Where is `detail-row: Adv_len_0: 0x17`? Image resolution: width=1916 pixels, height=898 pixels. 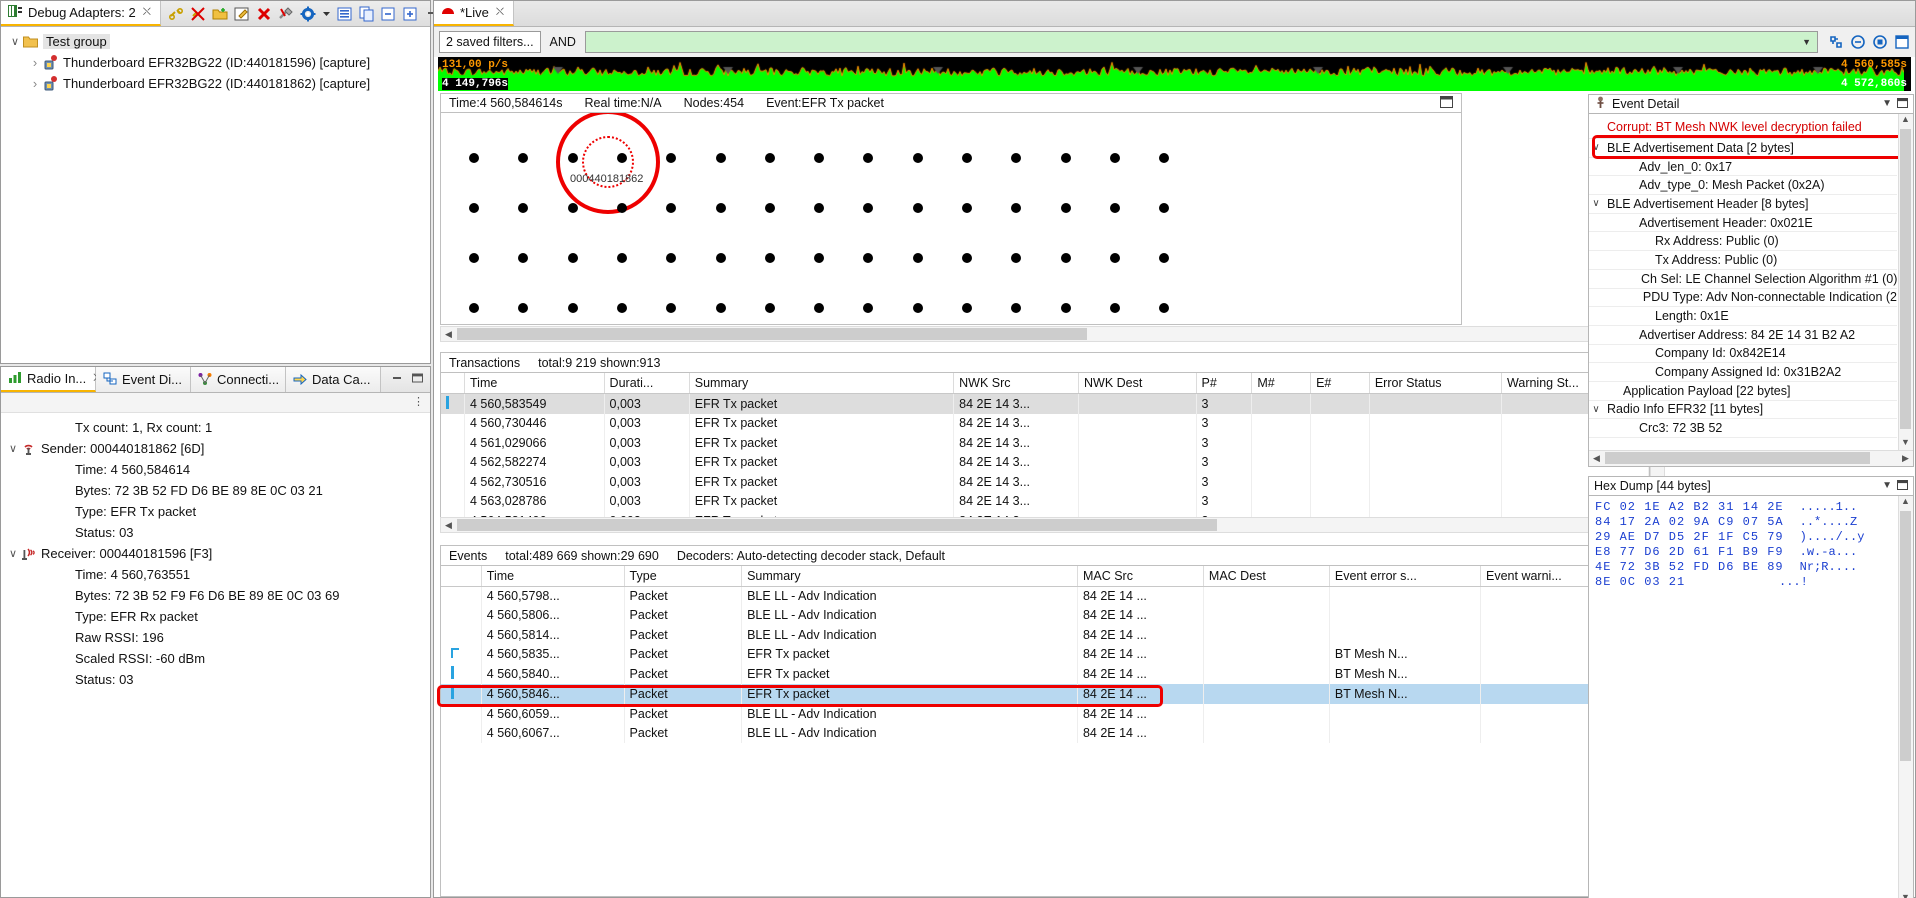
detail-row: Adv_len_0: 0x17 is located at coordinates (1743, 167).